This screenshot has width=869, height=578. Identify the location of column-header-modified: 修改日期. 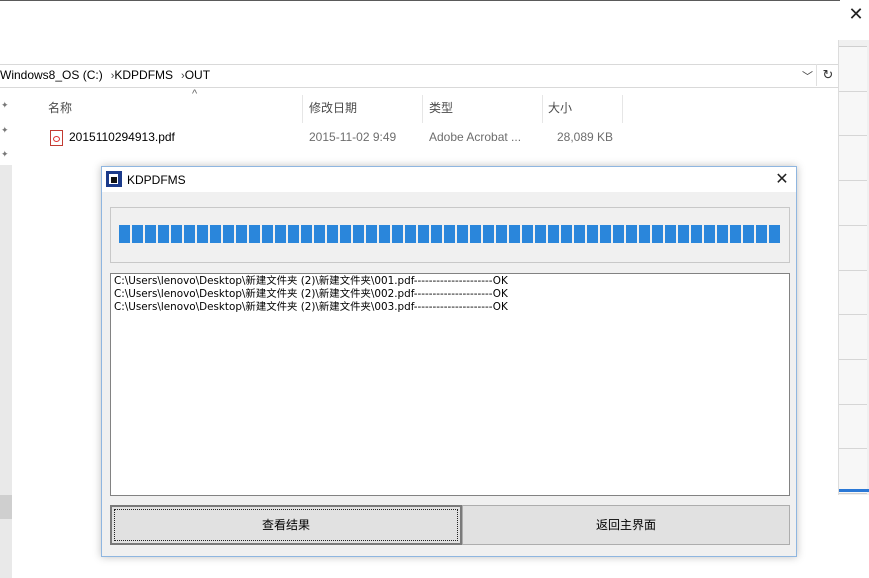
(347, 109).